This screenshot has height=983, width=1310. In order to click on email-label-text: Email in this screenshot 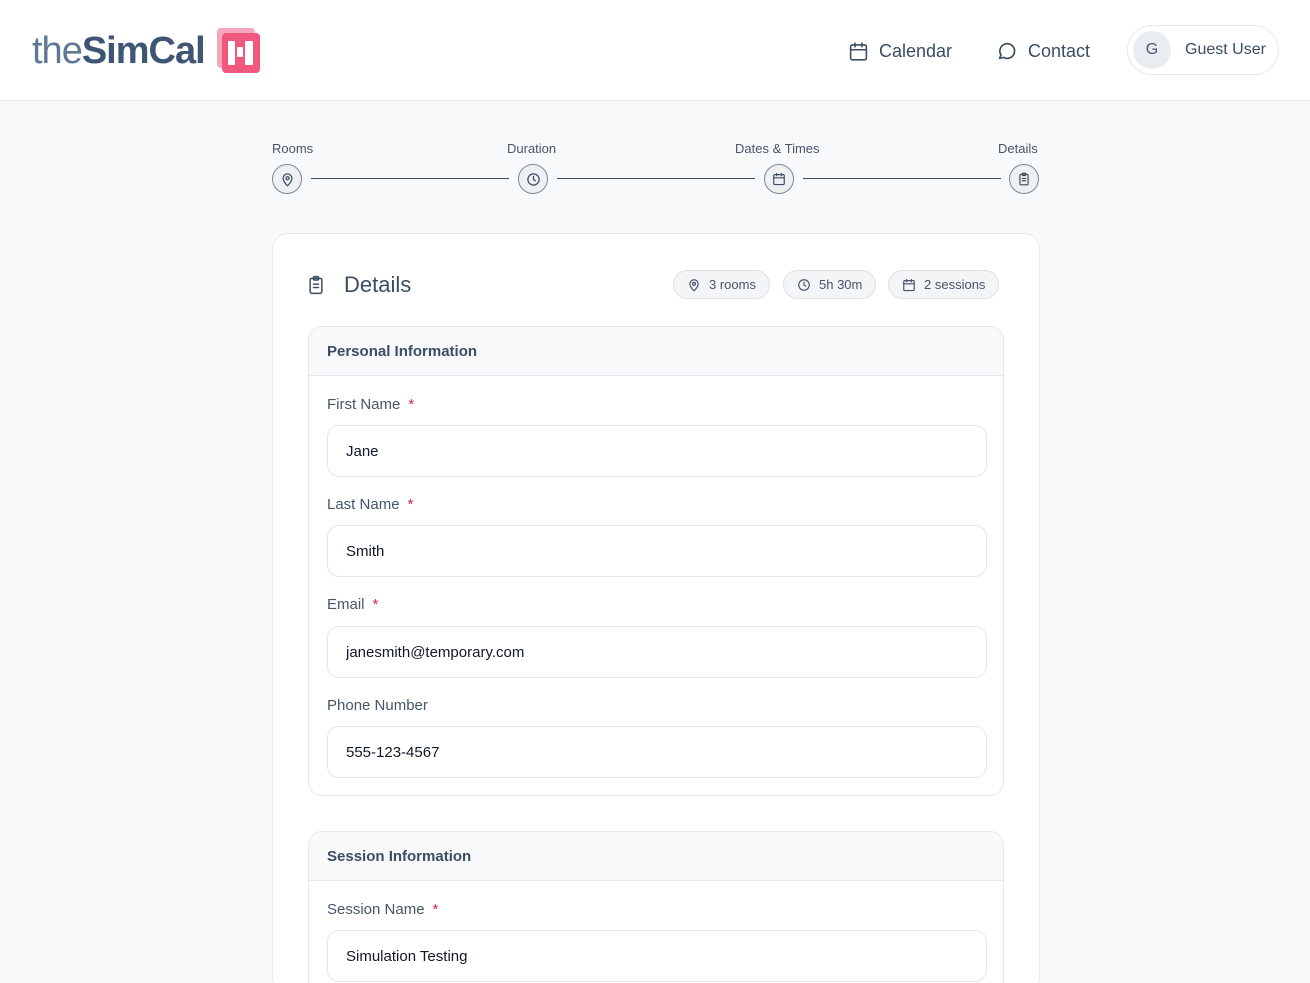, I will do `click(346, 604)`.